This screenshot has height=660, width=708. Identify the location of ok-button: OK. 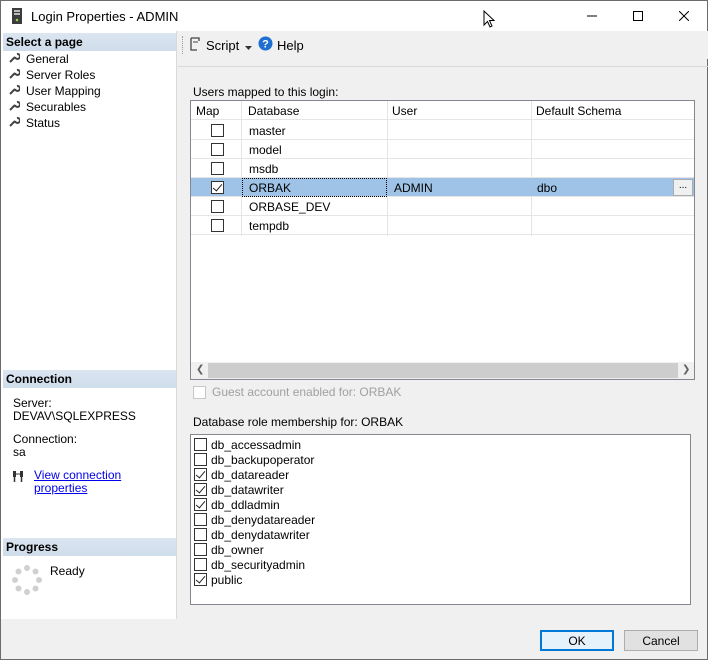
(577, 640).